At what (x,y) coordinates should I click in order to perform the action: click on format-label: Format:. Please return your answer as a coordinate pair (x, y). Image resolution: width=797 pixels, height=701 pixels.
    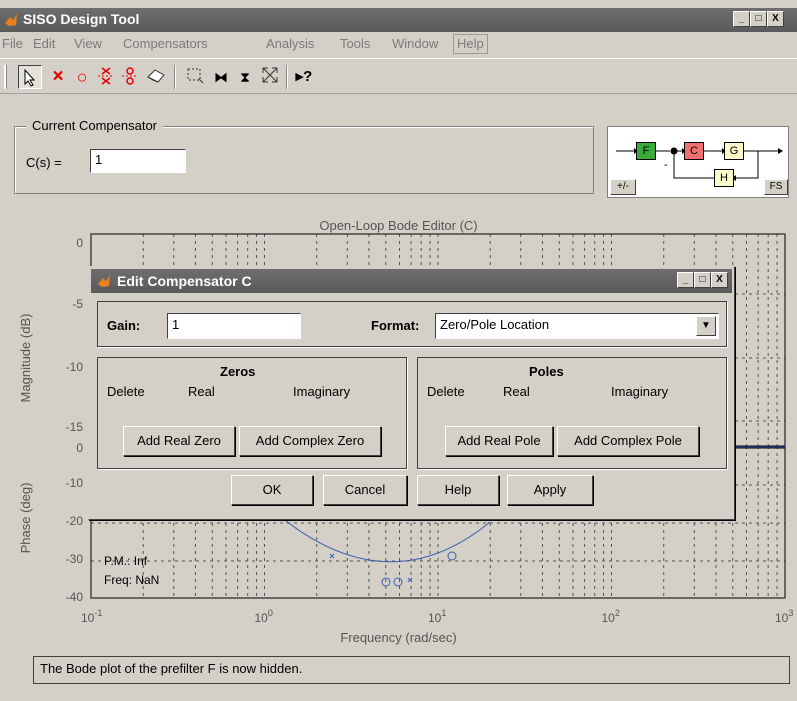
    Looking at the image, I should click on (395, 325).